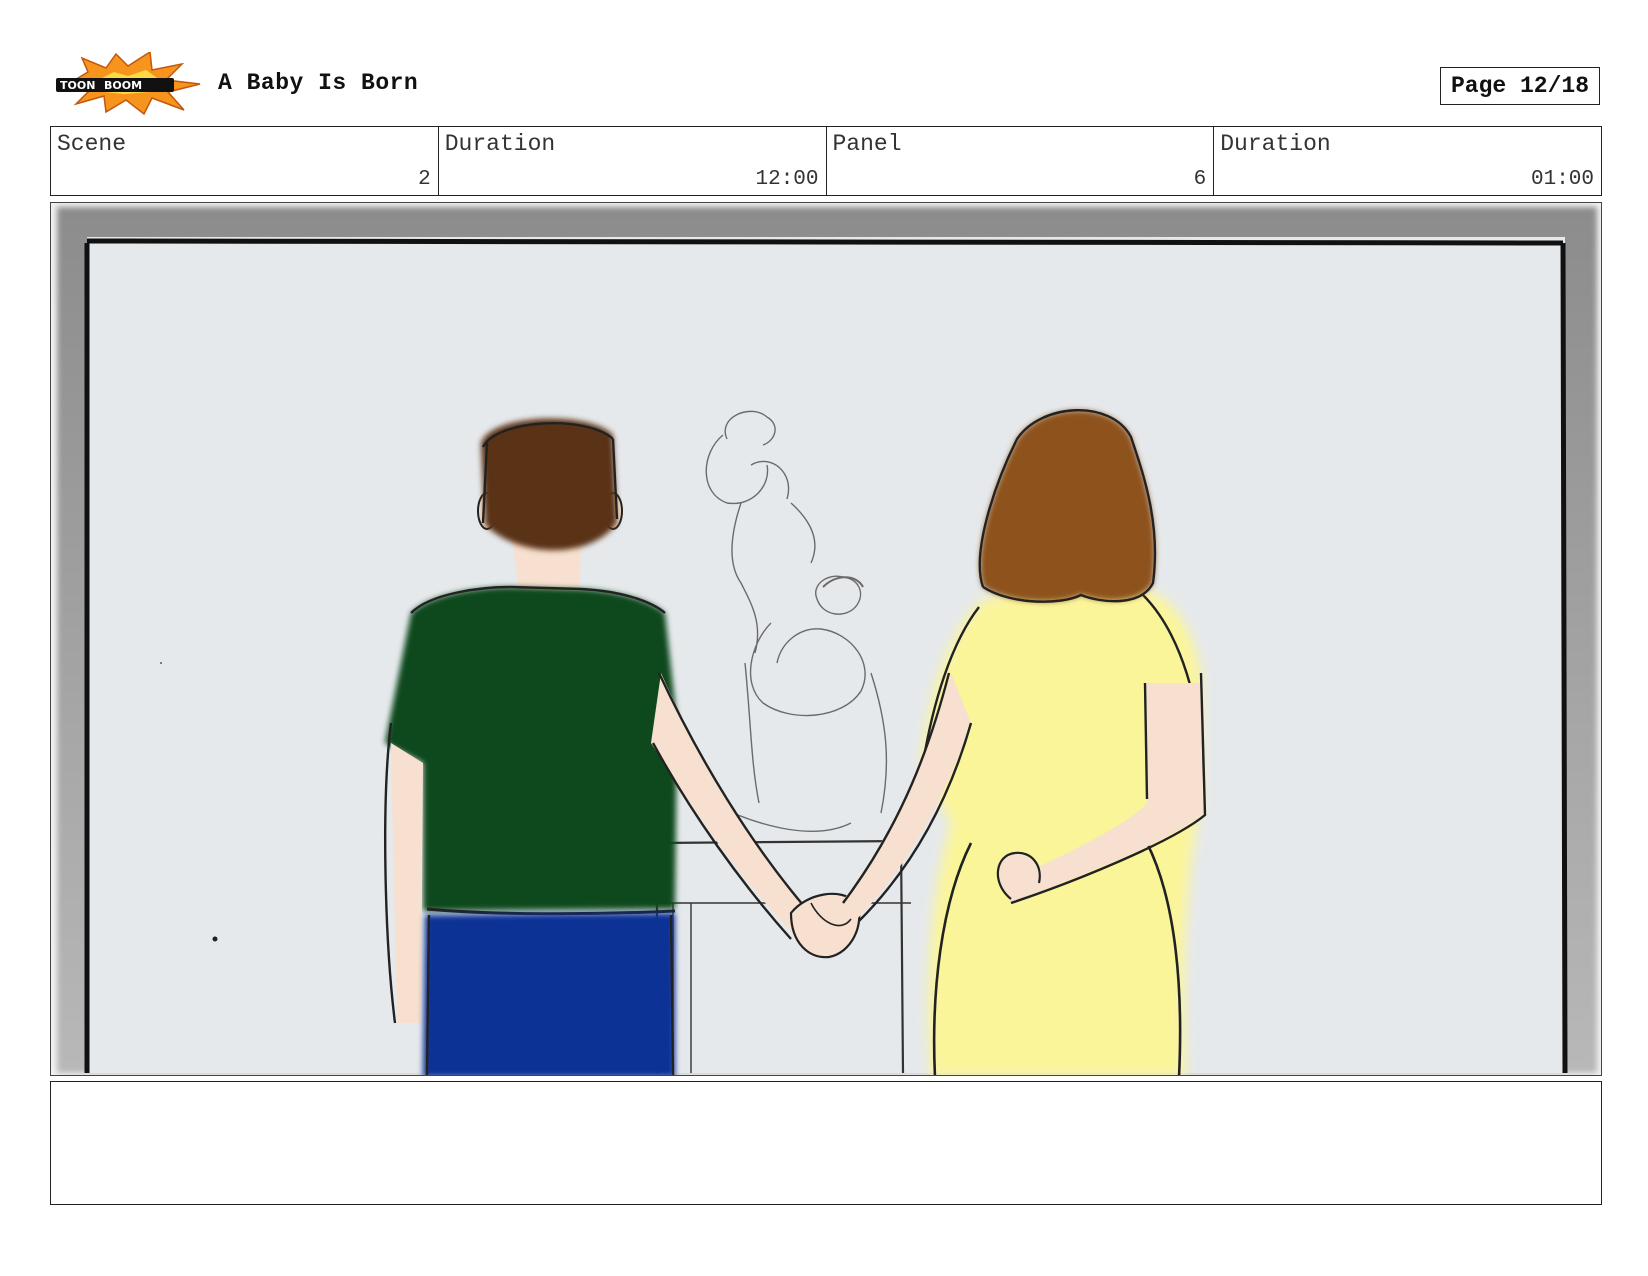 This screenshot has height=1276, width=1648. I want to click on scene-duration-label: Duration, so click(500, 144).